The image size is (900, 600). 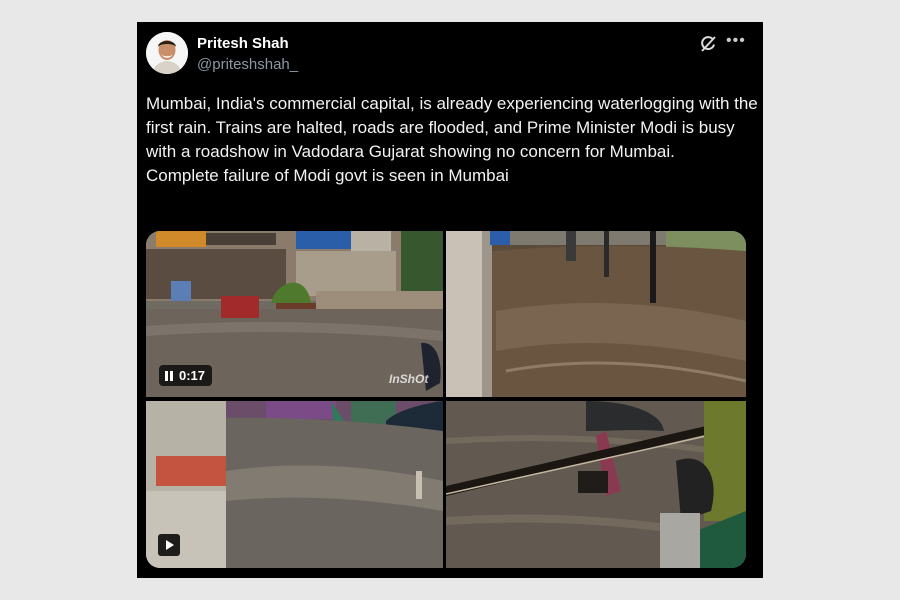 I want to click on pause-icon, so click(x=169, y=375).